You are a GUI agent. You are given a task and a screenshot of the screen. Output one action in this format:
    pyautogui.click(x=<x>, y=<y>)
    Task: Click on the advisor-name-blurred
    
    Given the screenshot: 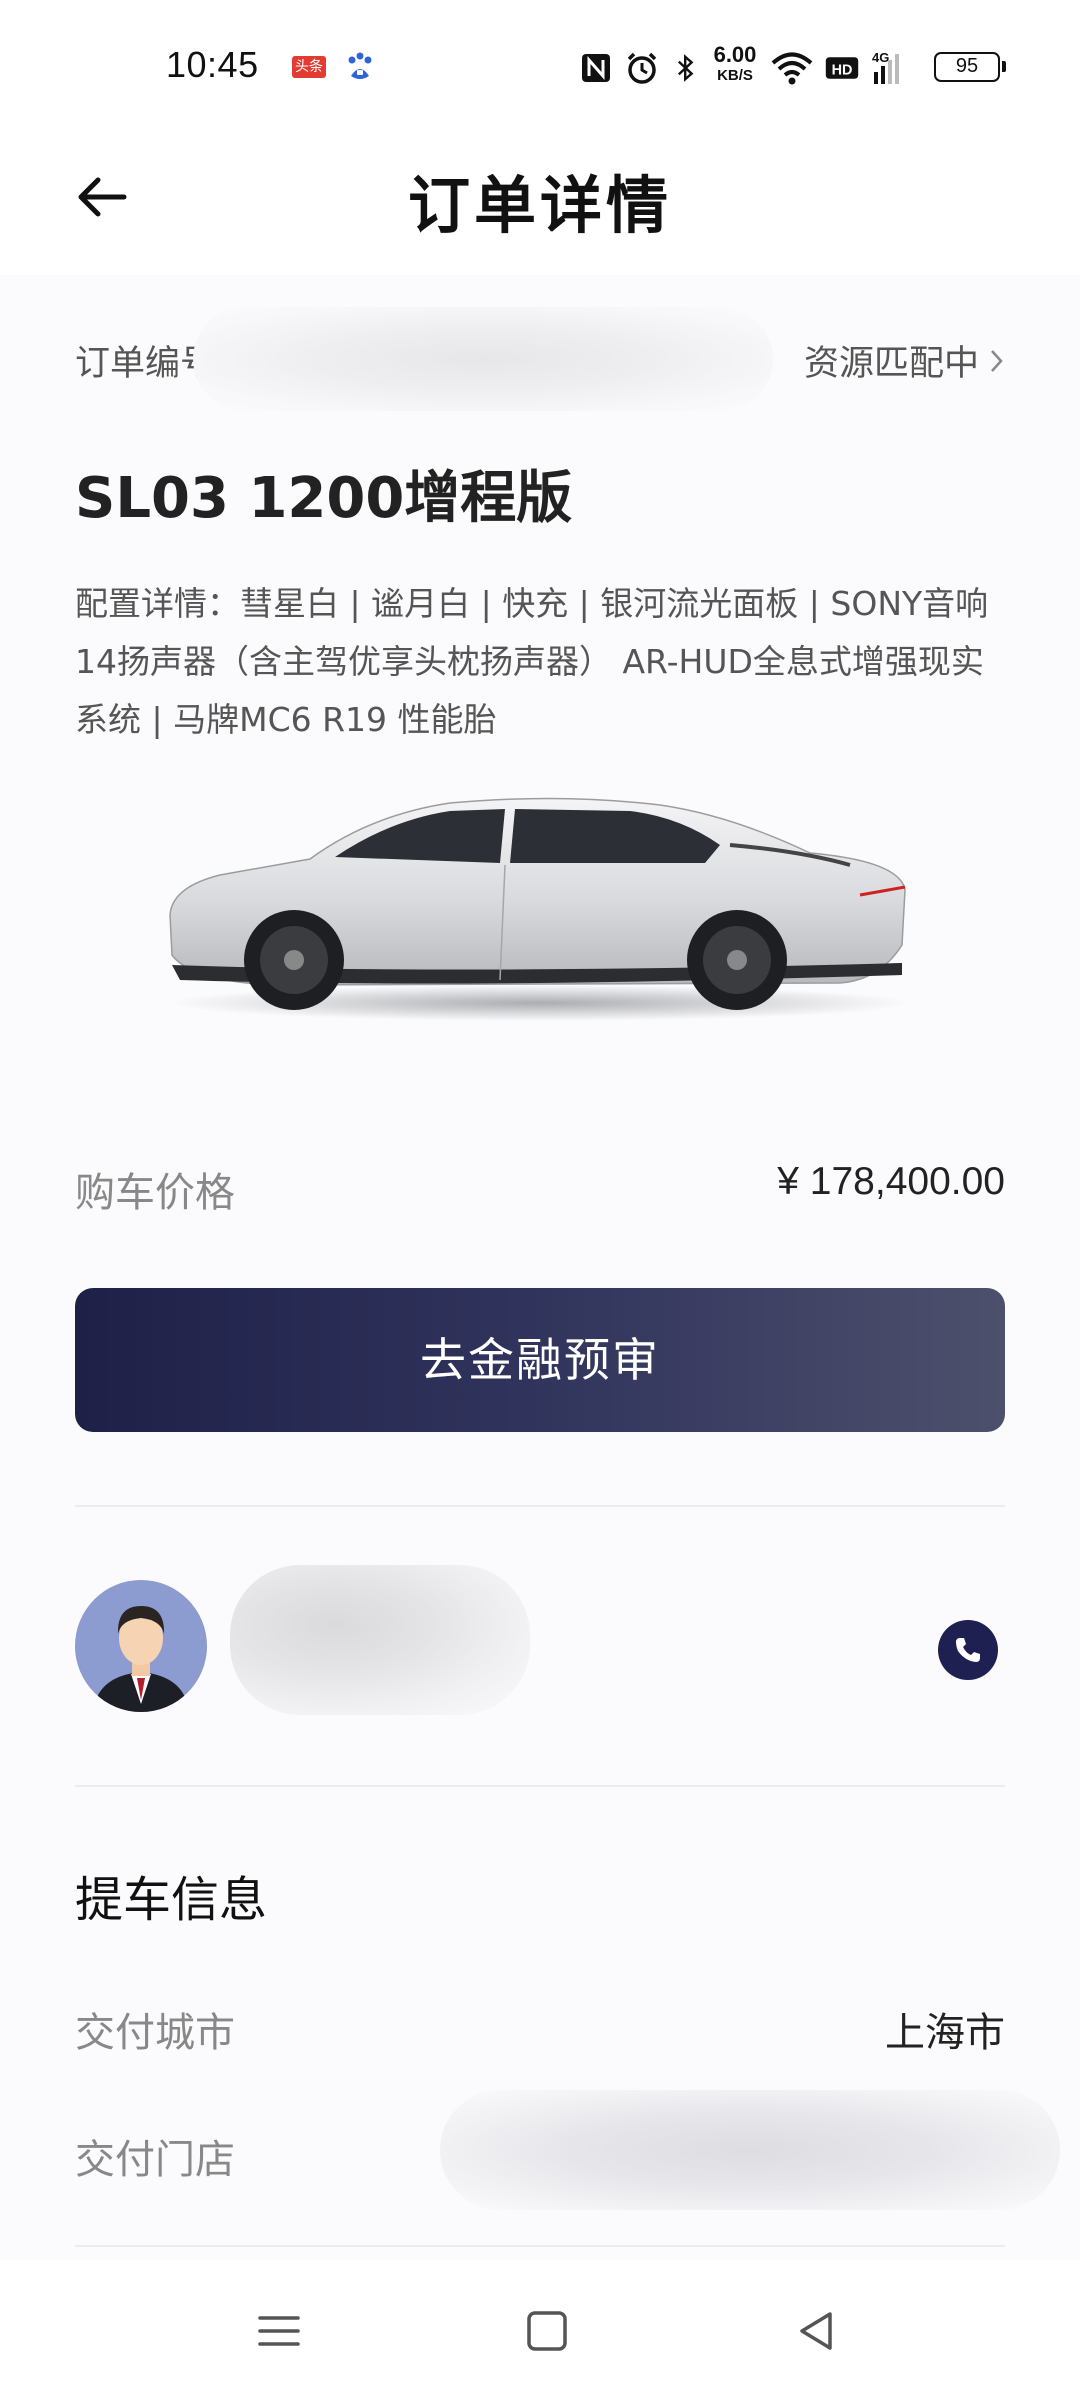 What is the action you would take?
    pyautogui.click(x=380, y=1640)
    